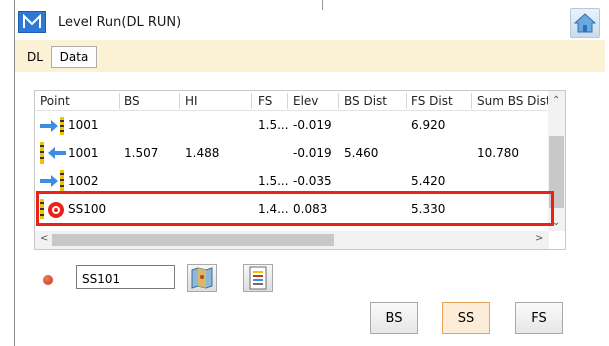  Describe the element at coordinates (295, 208) in the screenshot. I see `selected-row-highlight` at that location.